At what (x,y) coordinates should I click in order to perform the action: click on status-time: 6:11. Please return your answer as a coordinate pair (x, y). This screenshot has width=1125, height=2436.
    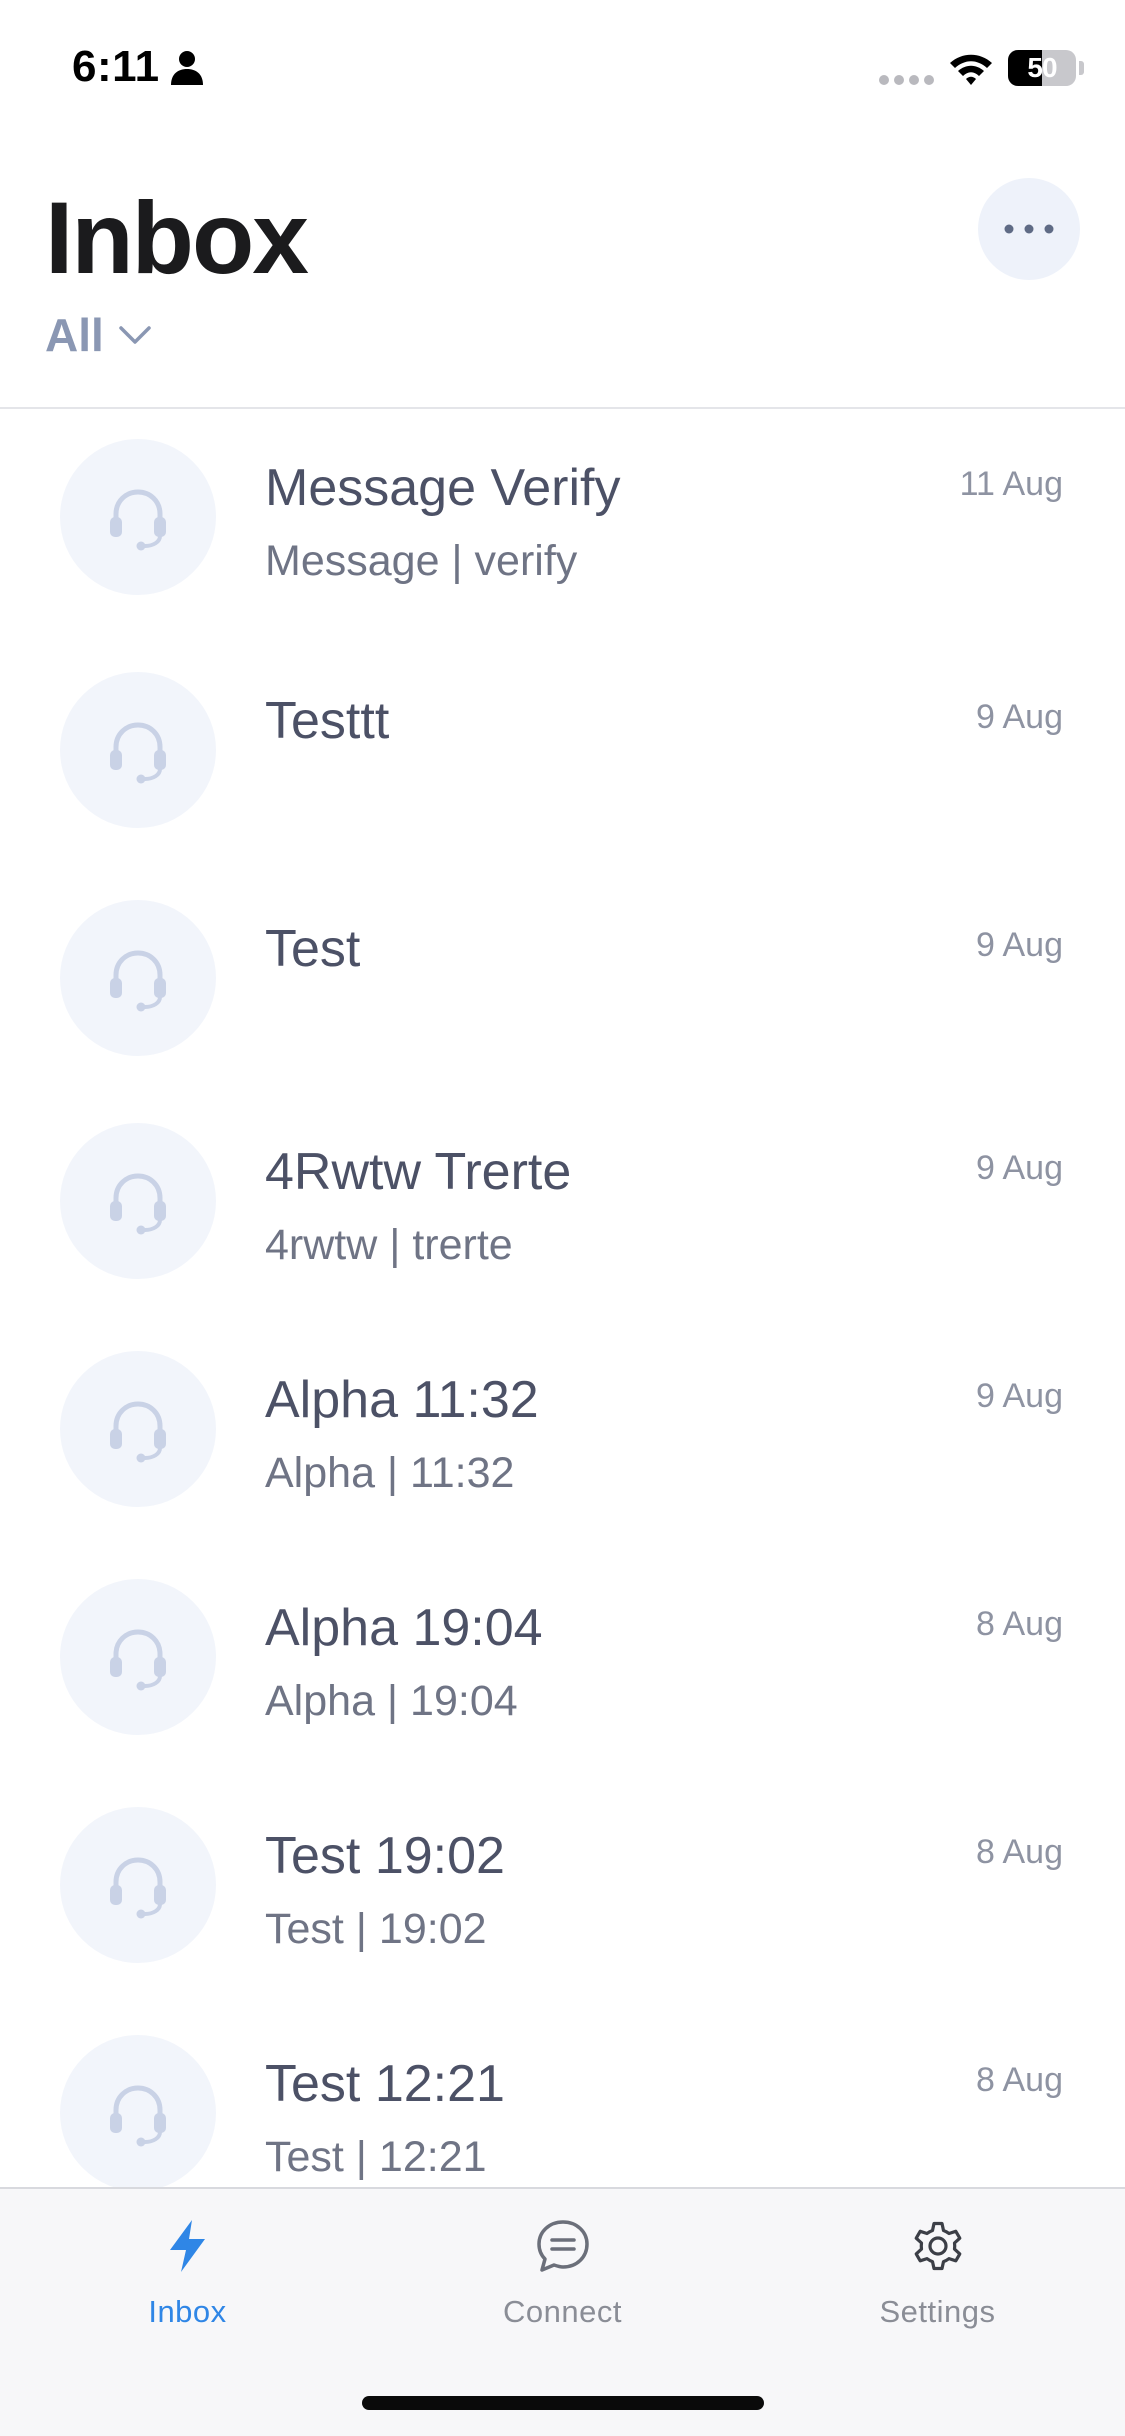
    Looking at the image, I should click on (116, 66).